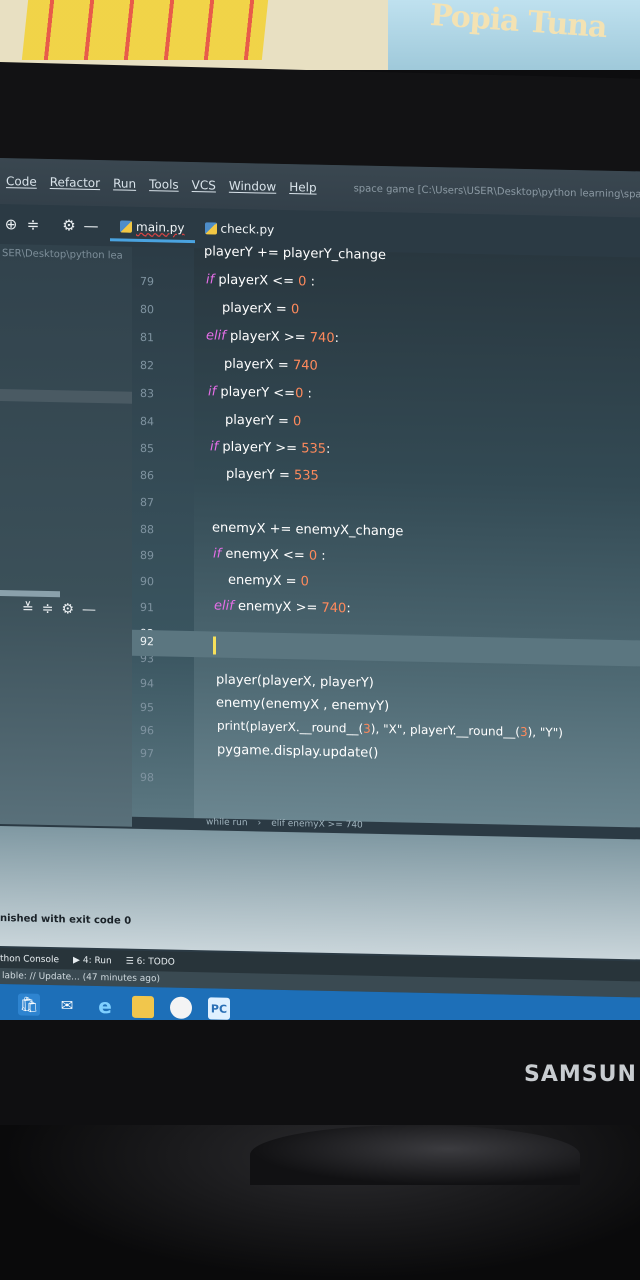 Image resolution: width=640 pixels, height=1280 pixels. Describe the element at coordinates (147, 475) in the screenshot. I see `line-number: 86` at that location.